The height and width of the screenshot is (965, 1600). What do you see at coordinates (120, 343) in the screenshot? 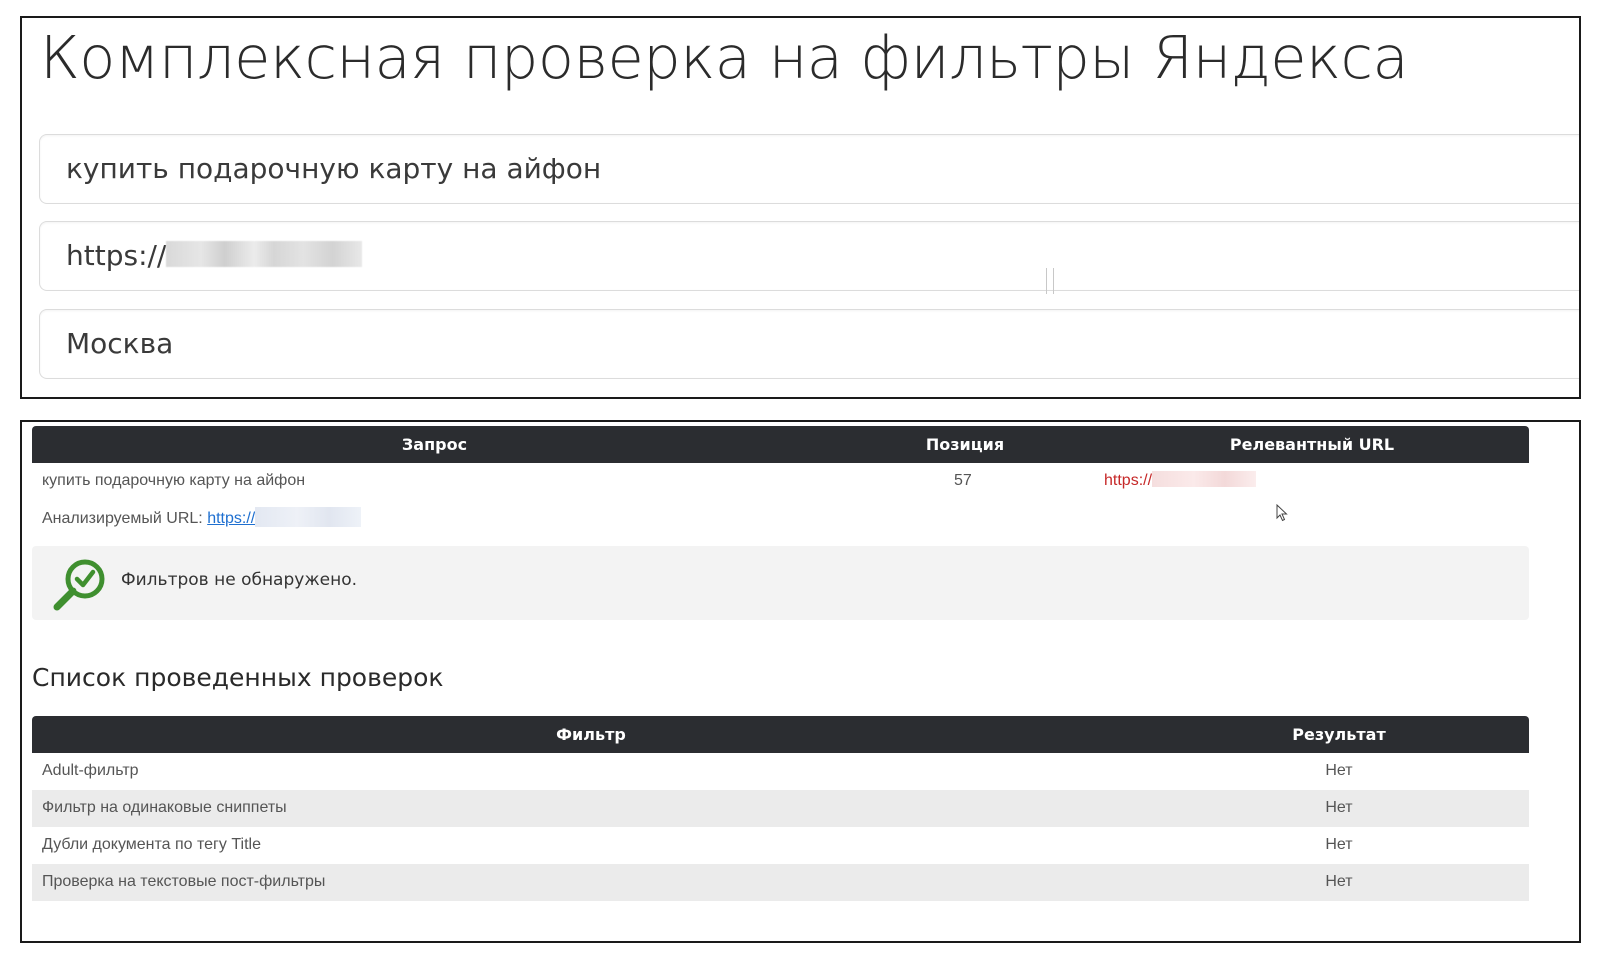
I see `region-input-value: Москва` at bounding box center [120, 343].